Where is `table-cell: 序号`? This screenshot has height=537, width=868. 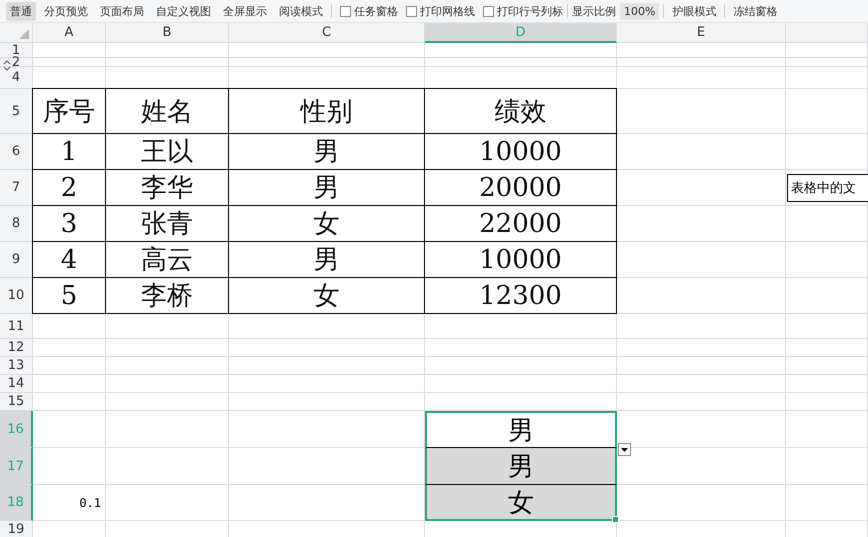
table-cell: 序号 is located at coordinates (69, 111).